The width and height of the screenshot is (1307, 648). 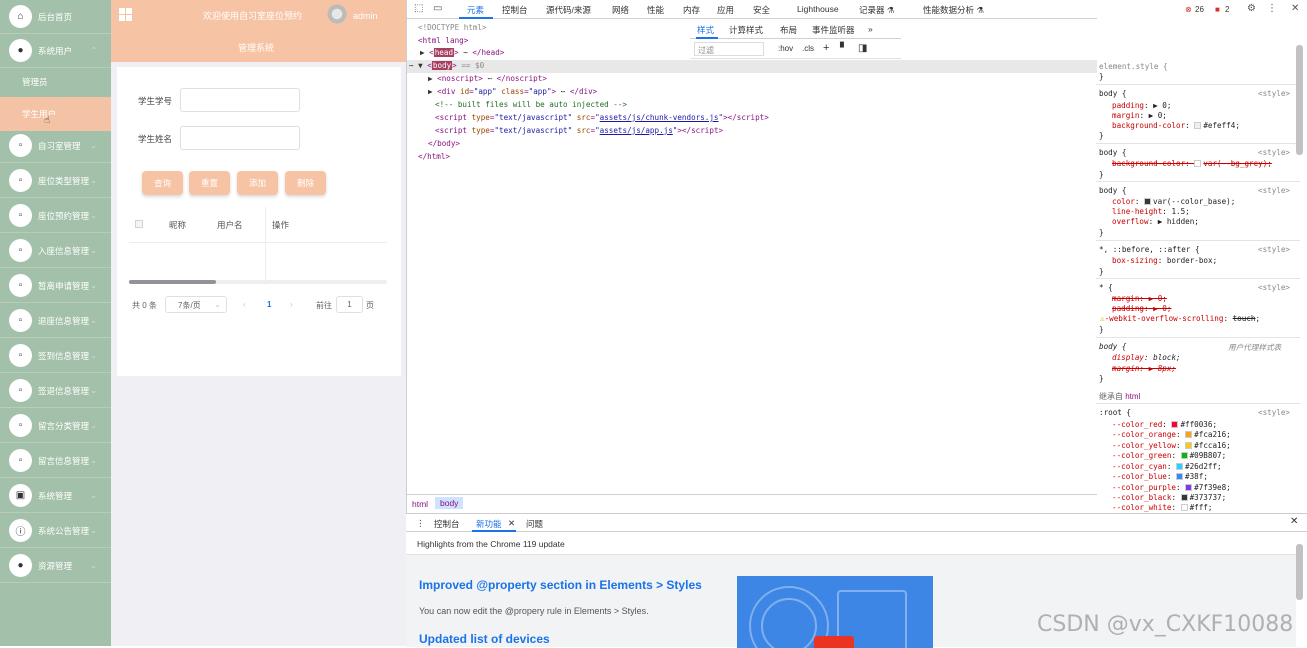 I want to click on sidebar-item-system-users: ● 系统用户 ⌃, so click(x=55, y=51).